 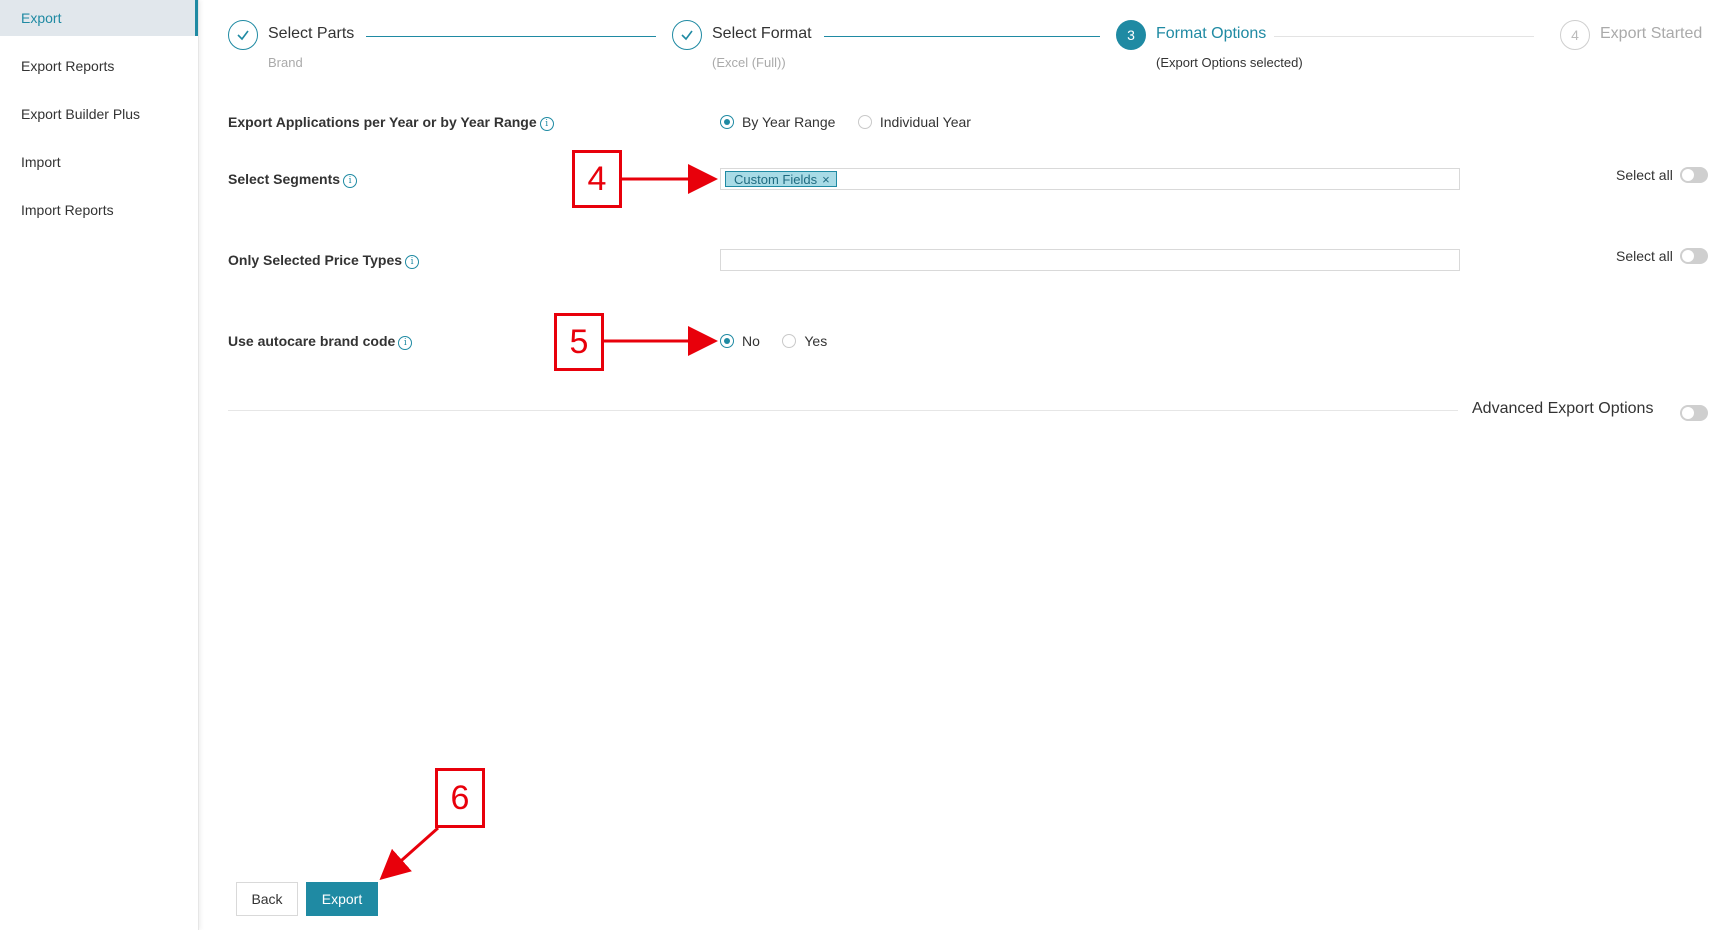 What do you see at coordinates (311, 33) in the screenshot?
I see `step-1-title: Select Parts` at bounding box center [311, 33].